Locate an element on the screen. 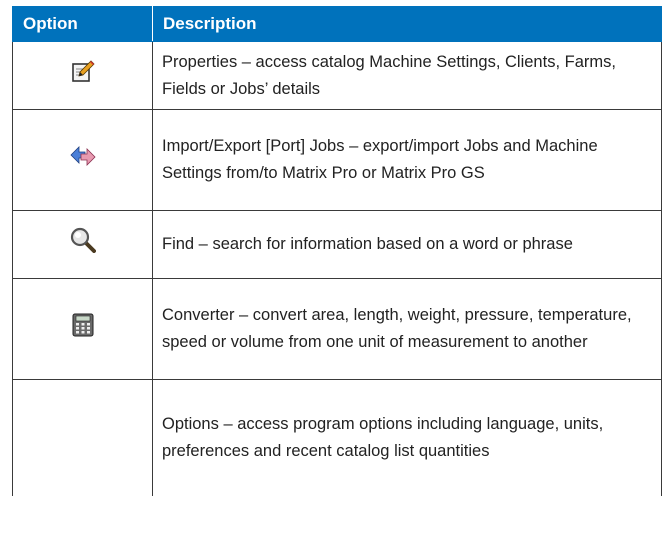 The height and width of the screenshot is (548, 667). table-header-row: Option Description is located at coordinates (337, 24).